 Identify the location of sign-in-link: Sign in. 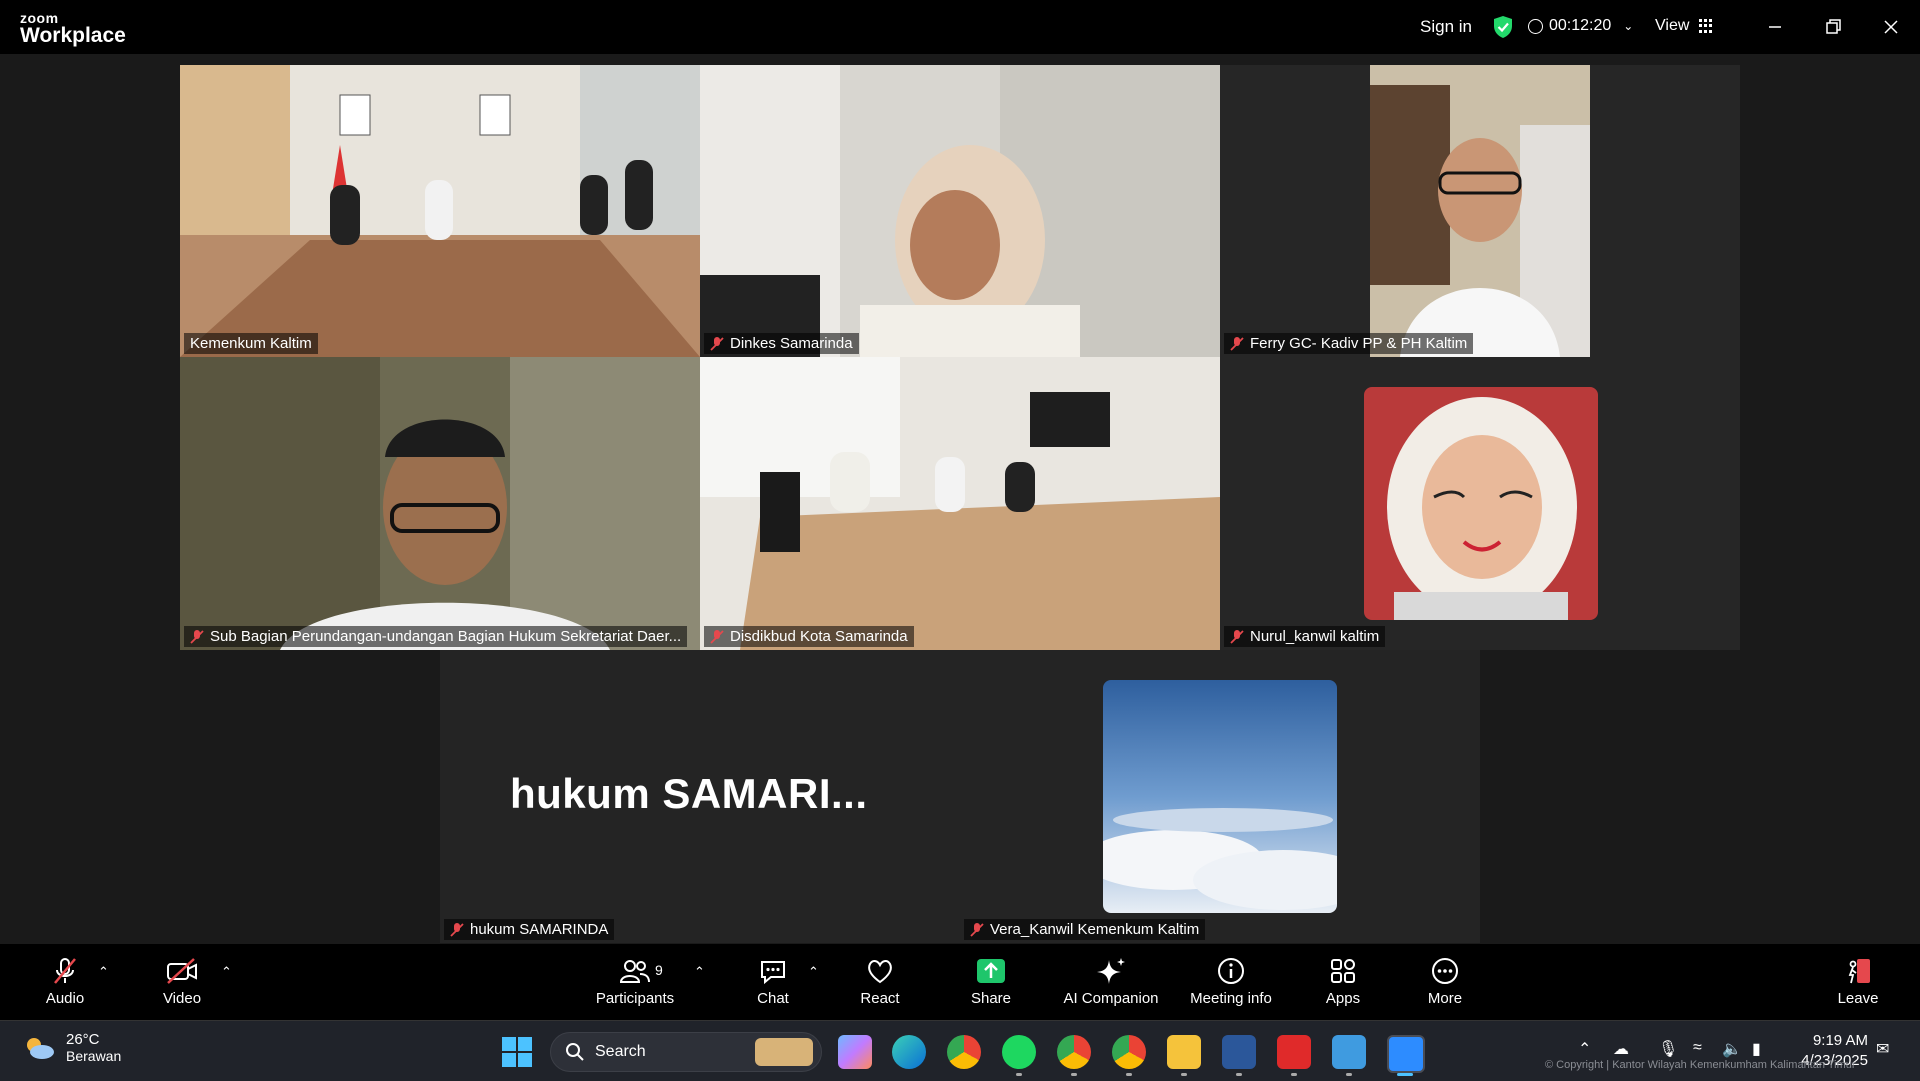
(1446, 27).